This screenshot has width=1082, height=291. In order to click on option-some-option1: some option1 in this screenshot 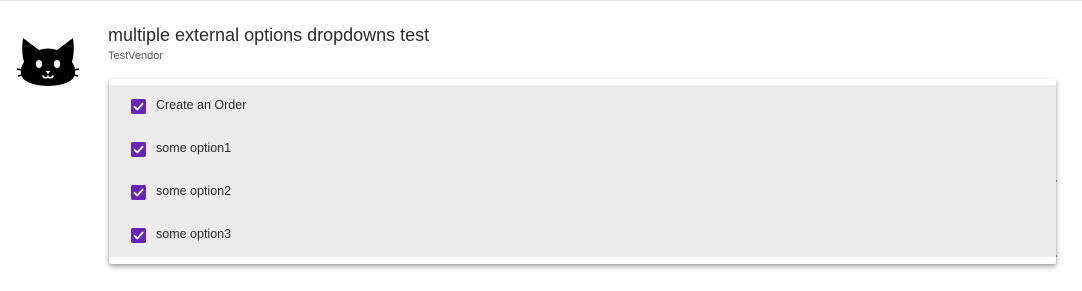, I will do `click(582, 149)`.